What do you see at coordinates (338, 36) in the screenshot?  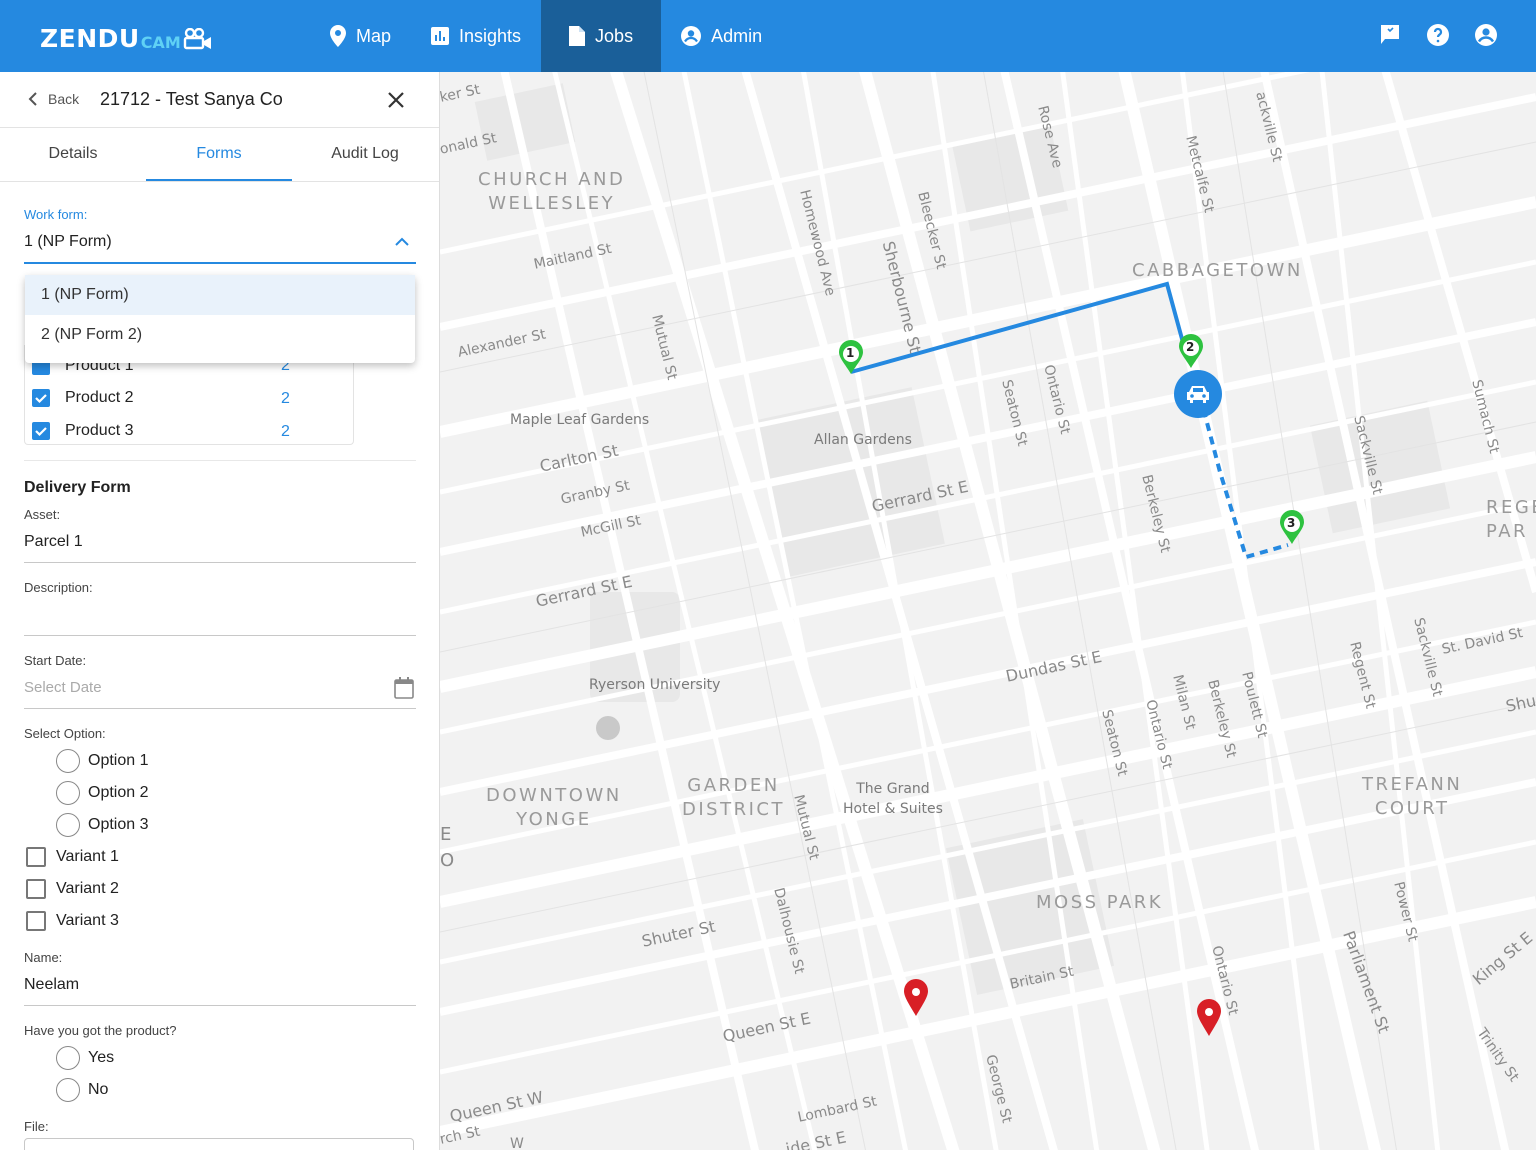 I see `pin-icon` at bounding box center [338, 36].